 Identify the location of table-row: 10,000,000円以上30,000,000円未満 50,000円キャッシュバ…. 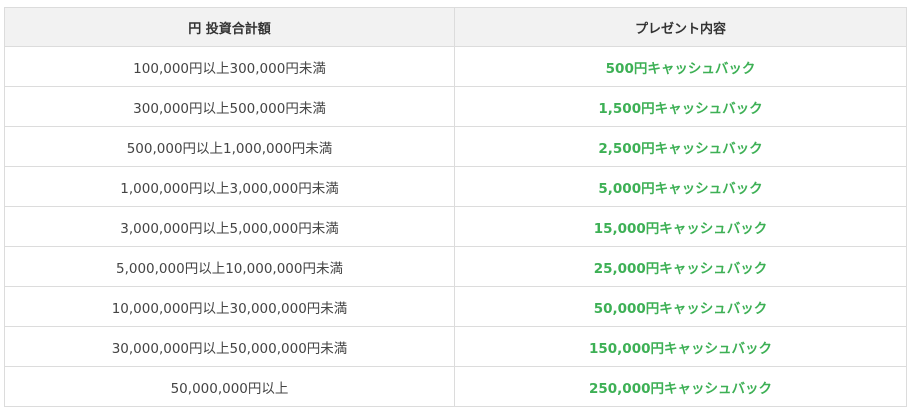
(455, 306).